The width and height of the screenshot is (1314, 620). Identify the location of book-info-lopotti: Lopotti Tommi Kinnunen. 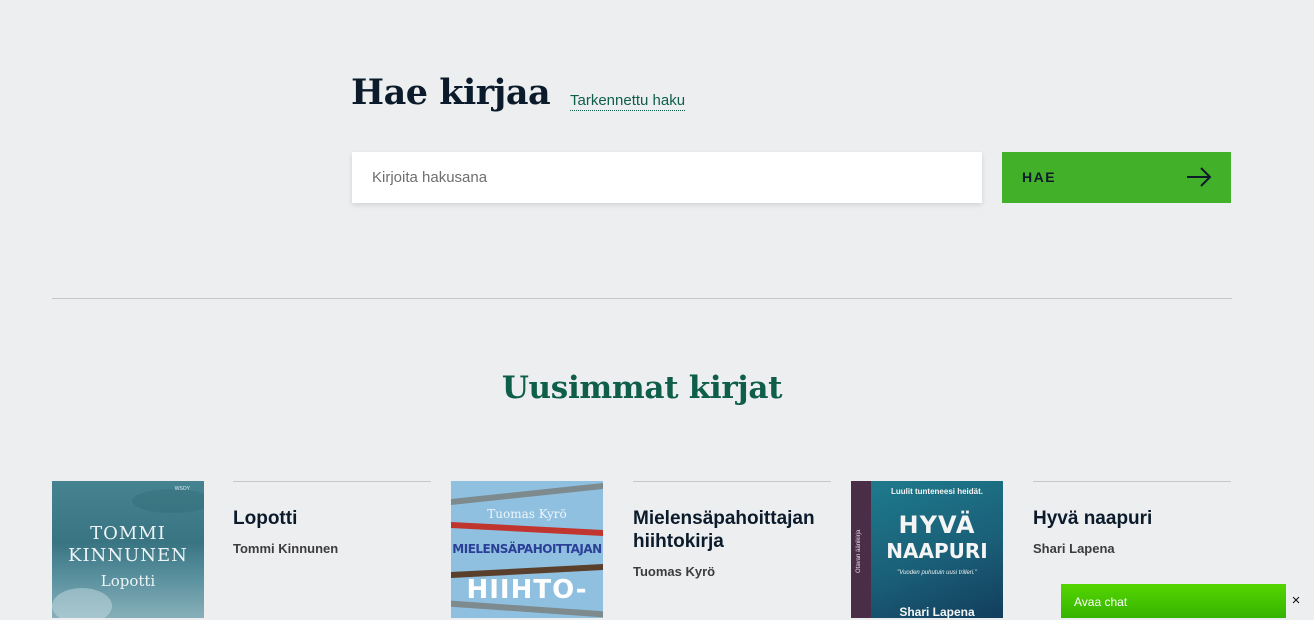
(332, 518).